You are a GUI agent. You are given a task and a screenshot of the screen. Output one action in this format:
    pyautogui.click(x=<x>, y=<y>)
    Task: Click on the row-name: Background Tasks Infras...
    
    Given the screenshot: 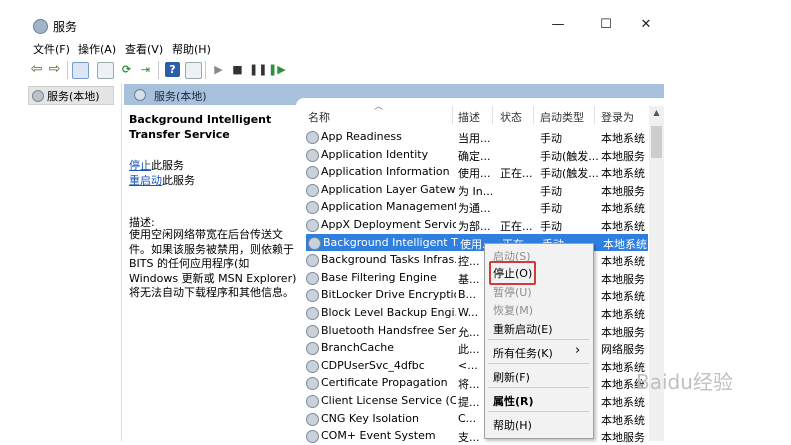 What is the action you would take?
    pyautogui.click(x=388, y=260)
    